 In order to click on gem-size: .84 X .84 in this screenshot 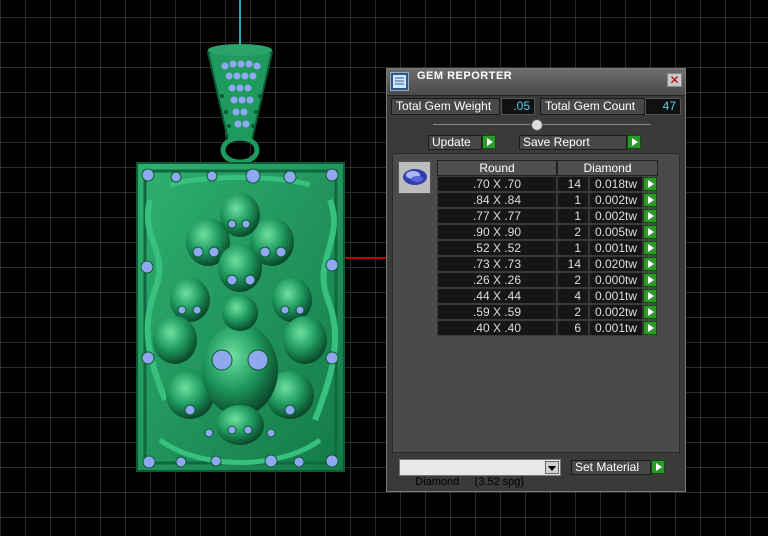, I will do `click(497, 200)`.